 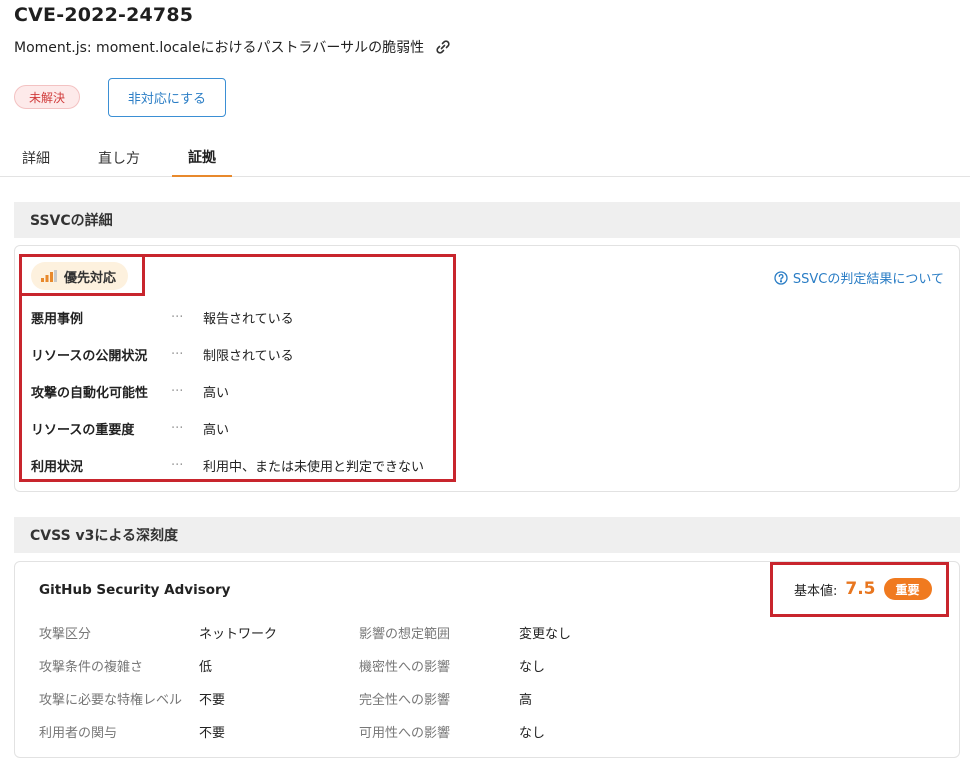 I want to click on tab-details: 詳細, so click(x=36, y=157).